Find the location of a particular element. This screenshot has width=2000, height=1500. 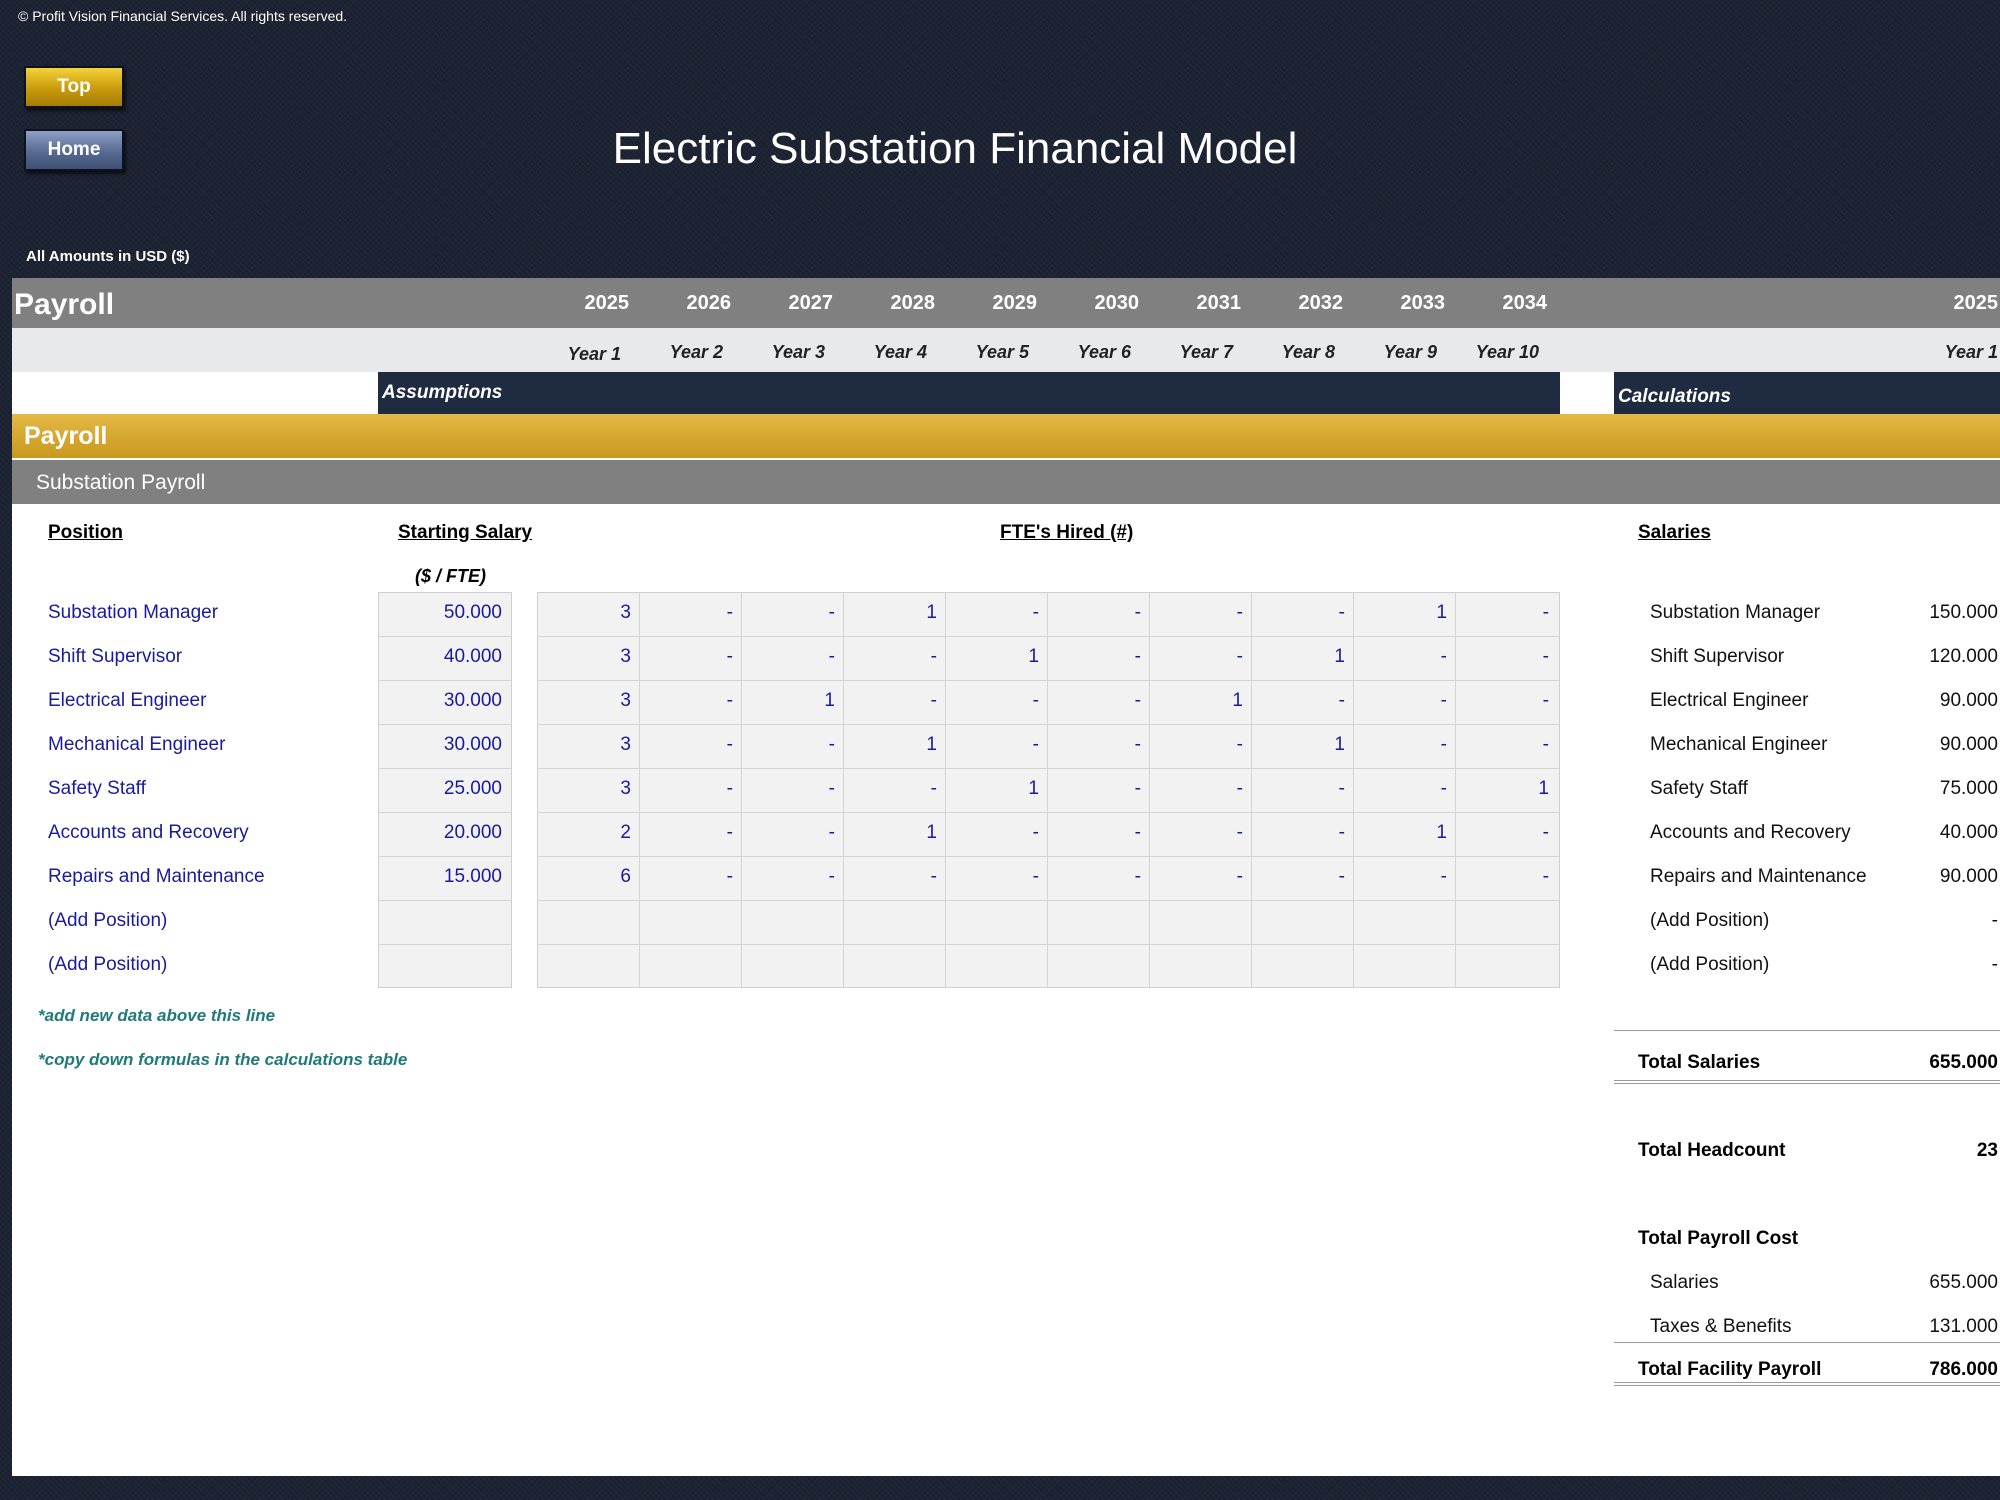

total-facility-payroll-label: Total Facility Payroll is located at coordinates (1730, 1369).